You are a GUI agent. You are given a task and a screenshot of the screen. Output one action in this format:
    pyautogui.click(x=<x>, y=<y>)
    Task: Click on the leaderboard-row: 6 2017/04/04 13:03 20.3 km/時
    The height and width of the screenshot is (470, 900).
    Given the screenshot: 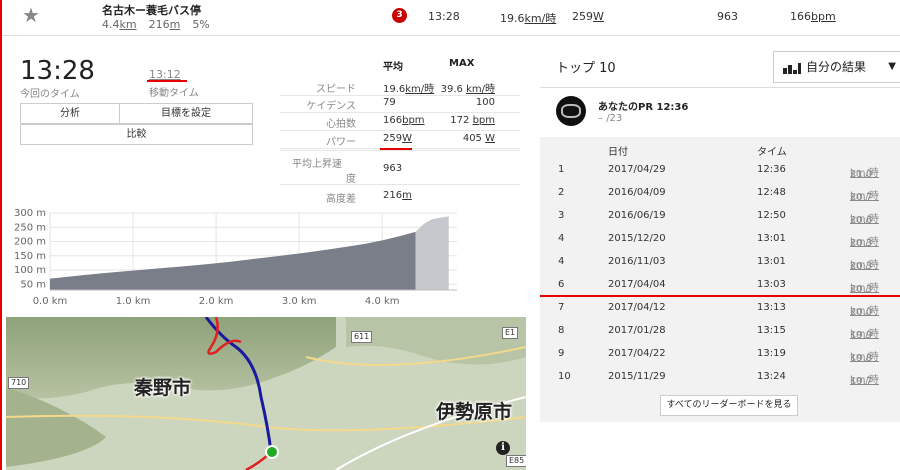 What is the action you would take?
    pyautogui.click(x=720, y=285)
    